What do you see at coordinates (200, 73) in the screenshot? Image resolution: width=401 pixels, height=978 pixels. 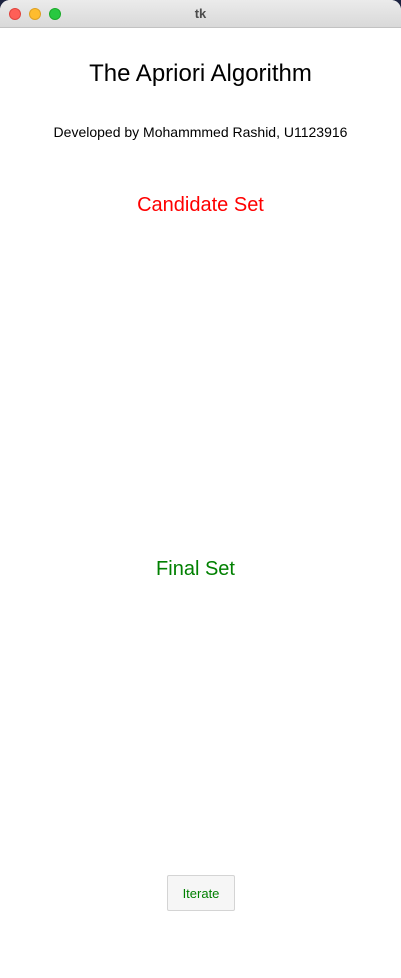 I see `page-title: The Apriori Algorithm` at bounding box center [200, 73].